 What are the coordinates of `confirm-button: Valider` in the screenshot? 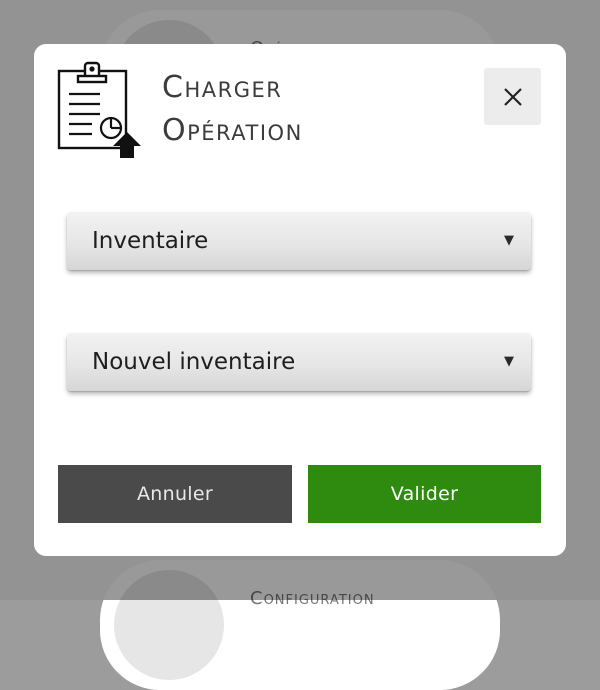 It's located at (424, 494).